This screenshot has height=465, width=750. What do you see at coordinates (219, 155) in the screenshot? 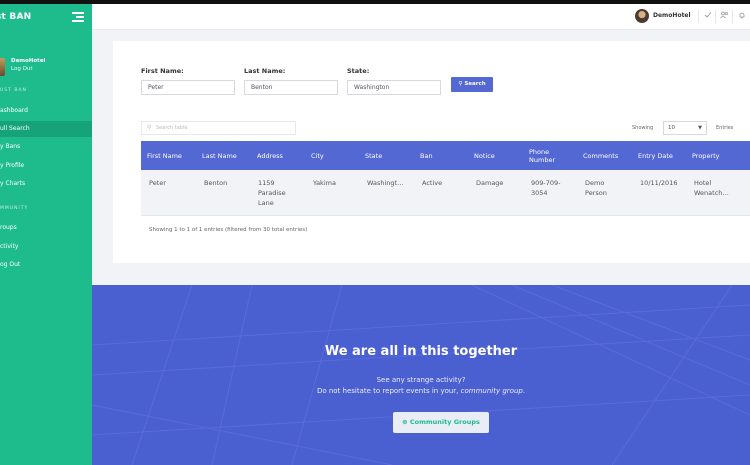
I see `column-header: Last Name` at bounding box center [219, 155].